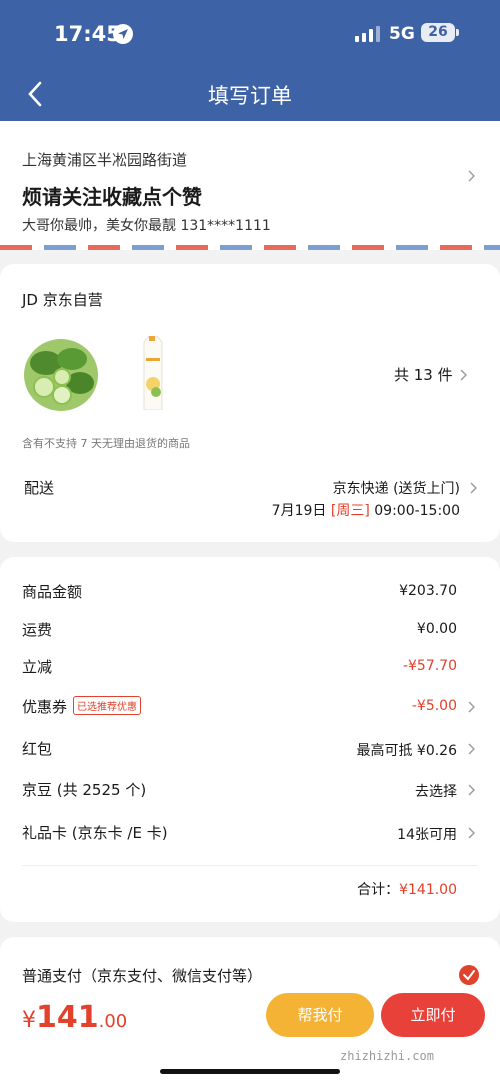 Image resolution: width=500 pixels, height=1084 pixels. Describe the element at coordinates (67, 1017) in the screenshot. I see `price-integer: 141` at that location.